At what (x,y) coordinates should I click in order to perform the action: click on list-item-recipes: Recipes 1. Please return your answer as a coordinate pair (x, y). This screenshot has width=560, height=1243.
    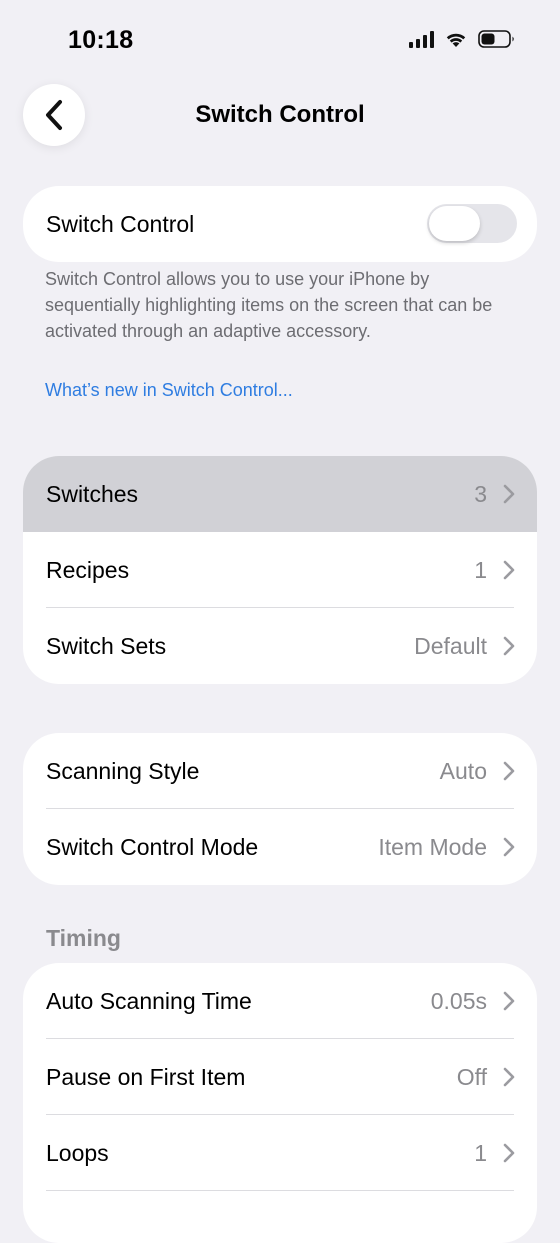
    Looking at the image, I should click on (280, 570).